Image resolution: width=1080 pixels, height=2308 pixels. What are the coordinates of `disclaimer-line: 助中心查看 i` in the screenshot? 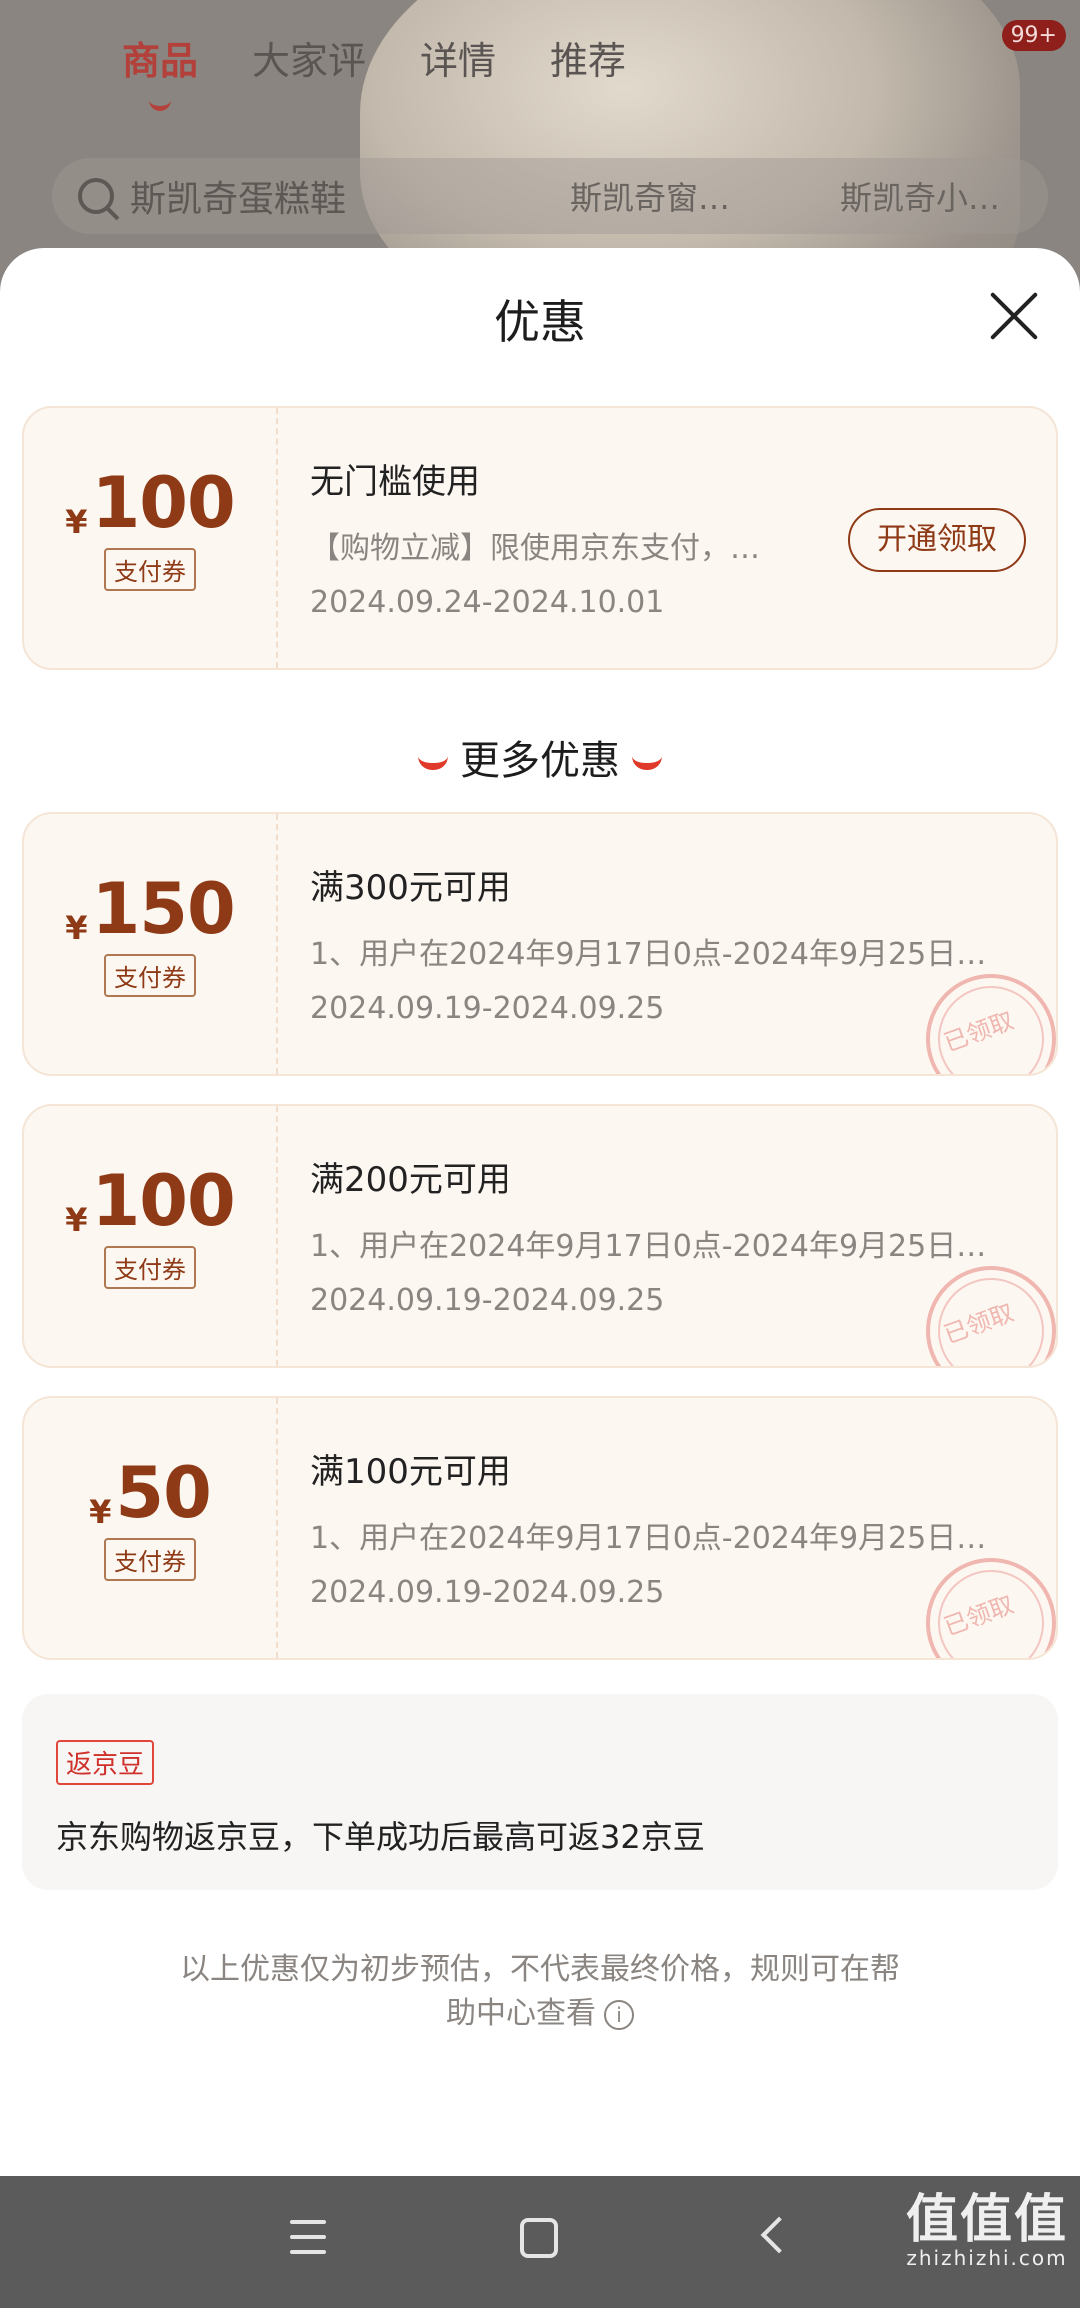 It's located at (540, 2014).